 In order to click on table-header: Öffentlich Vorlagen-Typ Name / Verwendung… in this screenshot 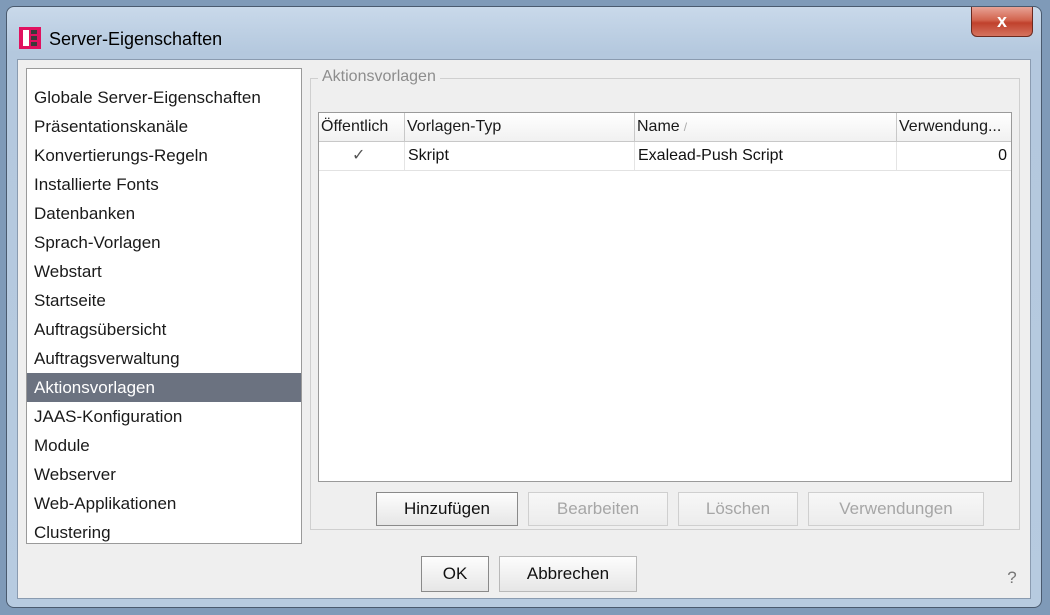, I will do `click(665, 127)`.